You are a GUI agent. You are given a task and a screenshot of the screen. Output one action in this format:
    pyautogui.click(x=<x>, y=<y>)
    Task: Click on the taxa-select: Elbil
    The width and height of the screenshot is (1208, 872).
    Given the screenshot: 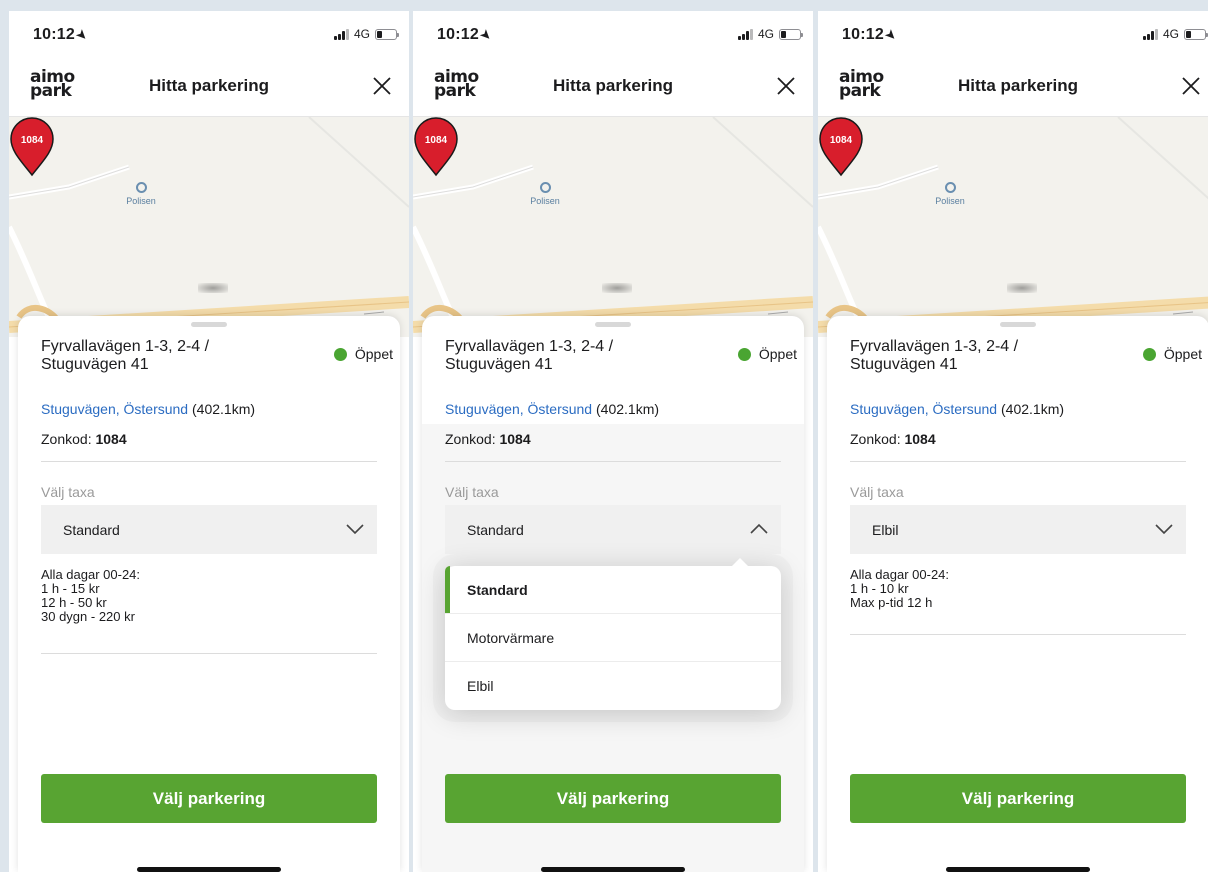 What is the action you would take?
    pyautogui.click(x=1018, y=529)
    